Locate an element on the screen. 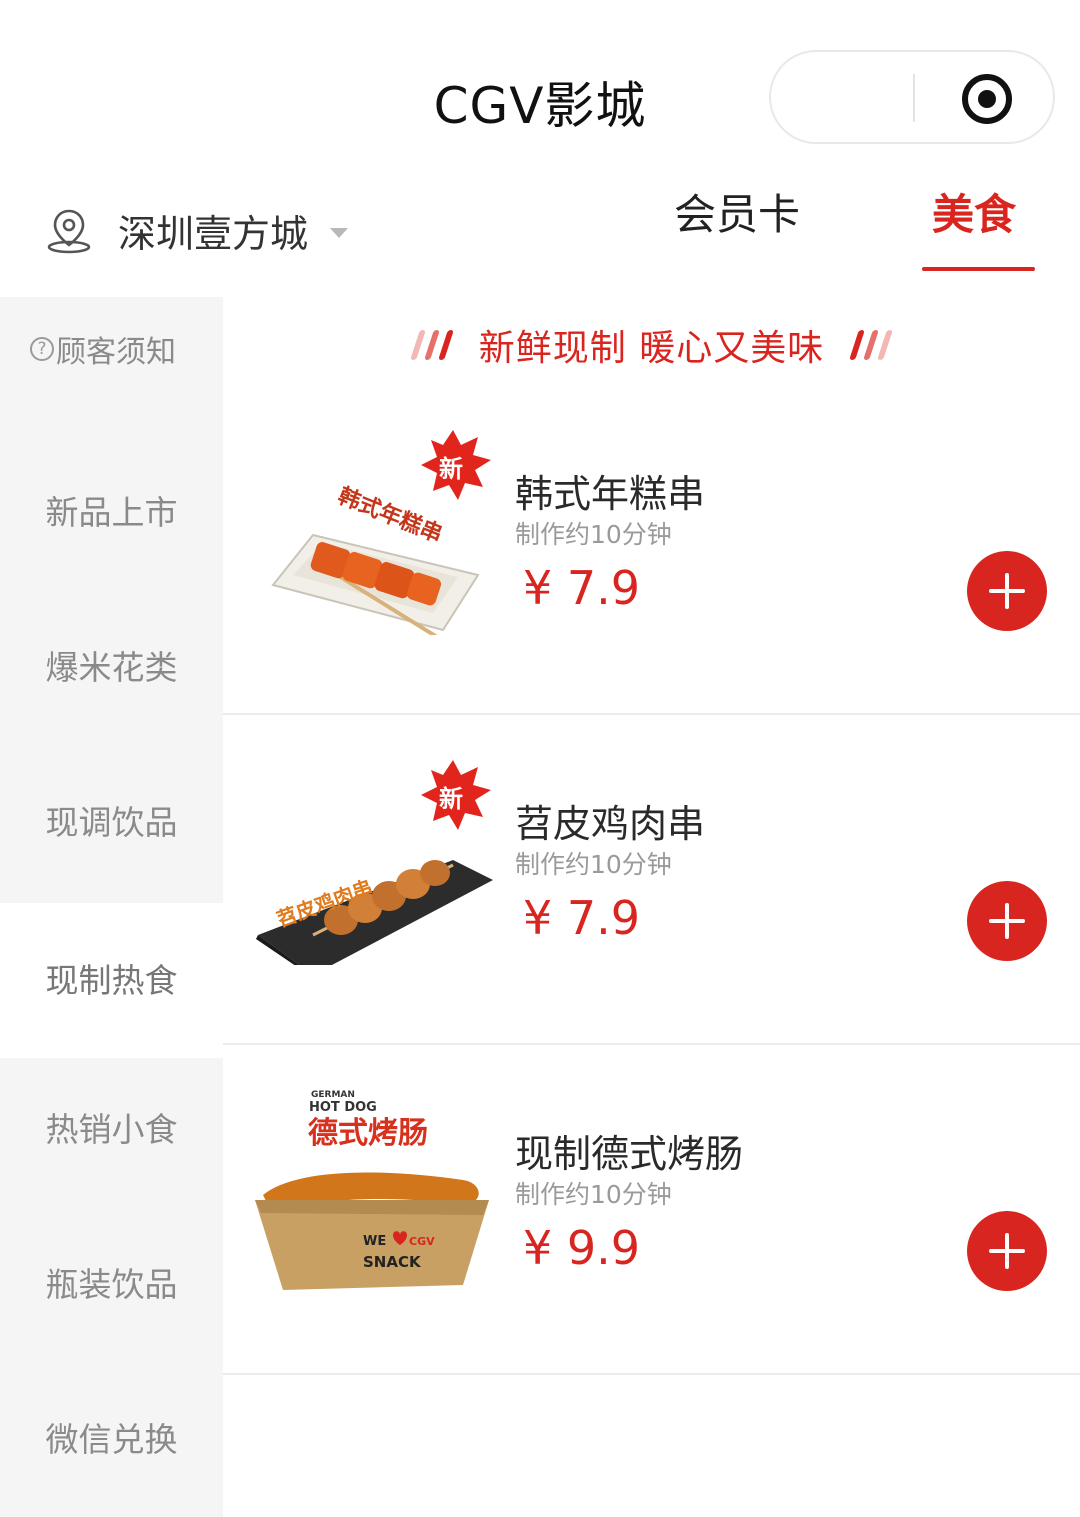 The width and height of the screenshot is (1080, 1517). capsule-divider is located at coordinates (914, 98).